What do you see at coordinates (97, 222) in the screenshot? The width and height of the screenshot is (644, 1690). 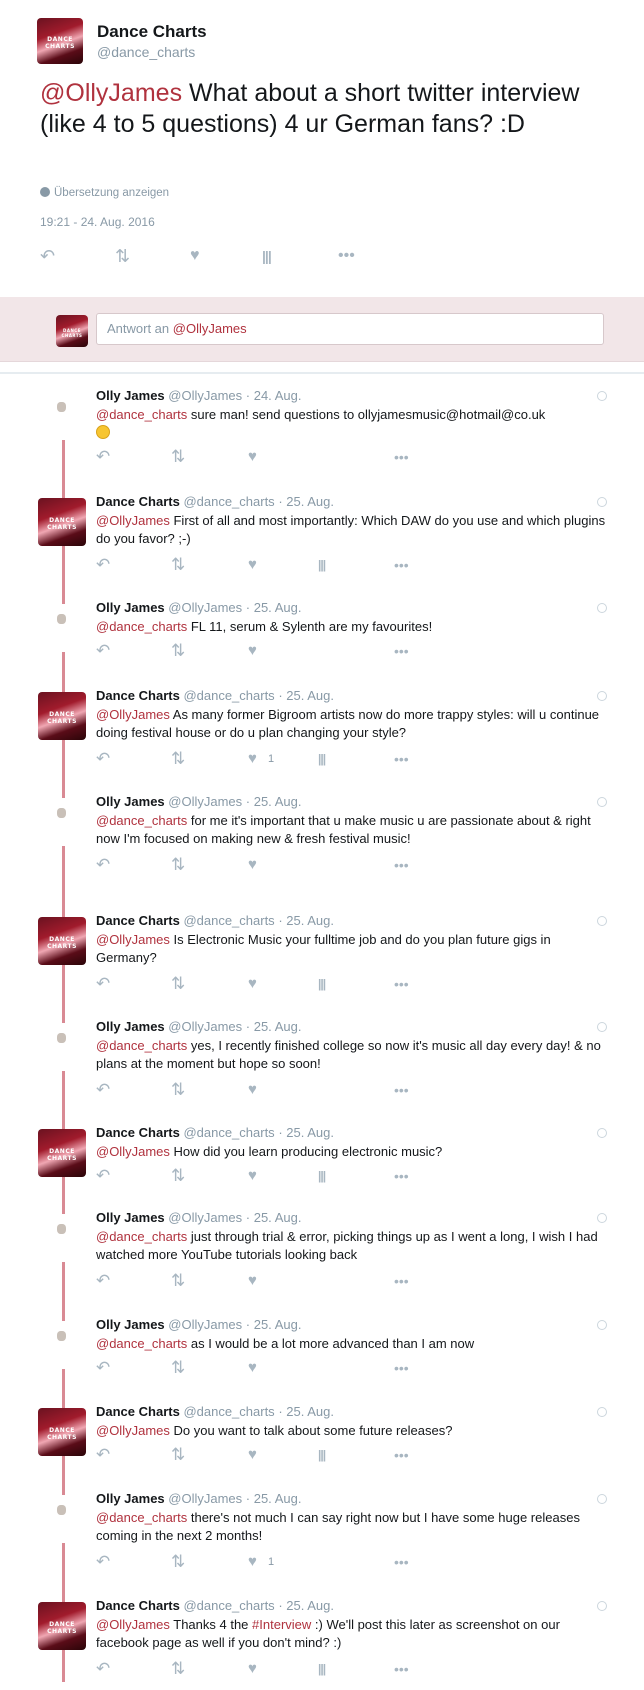 I see `timestamp: 19:21 - 24. Aug. 2016` at bounding box center [97, 222].